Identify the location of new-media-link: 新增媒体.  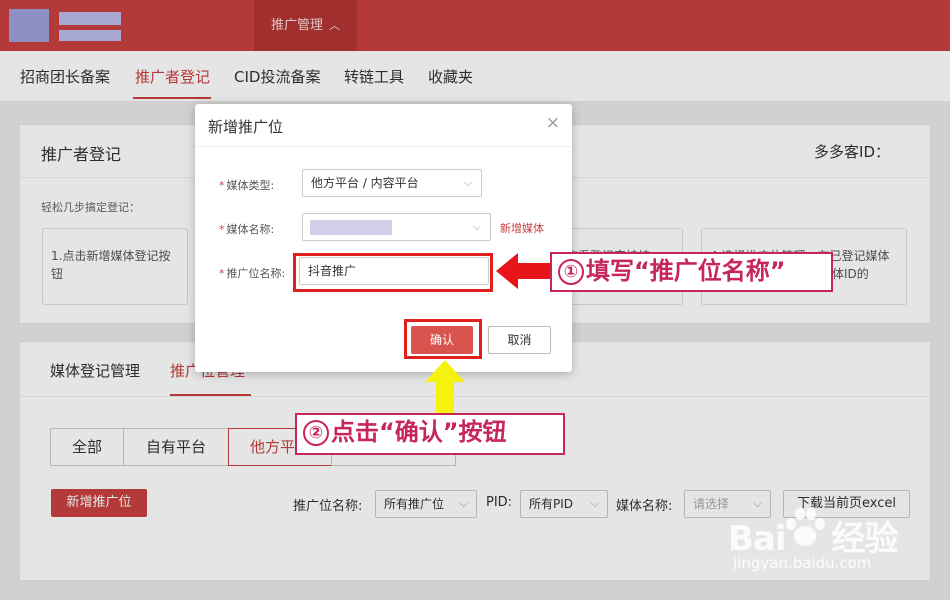
(522, 228).